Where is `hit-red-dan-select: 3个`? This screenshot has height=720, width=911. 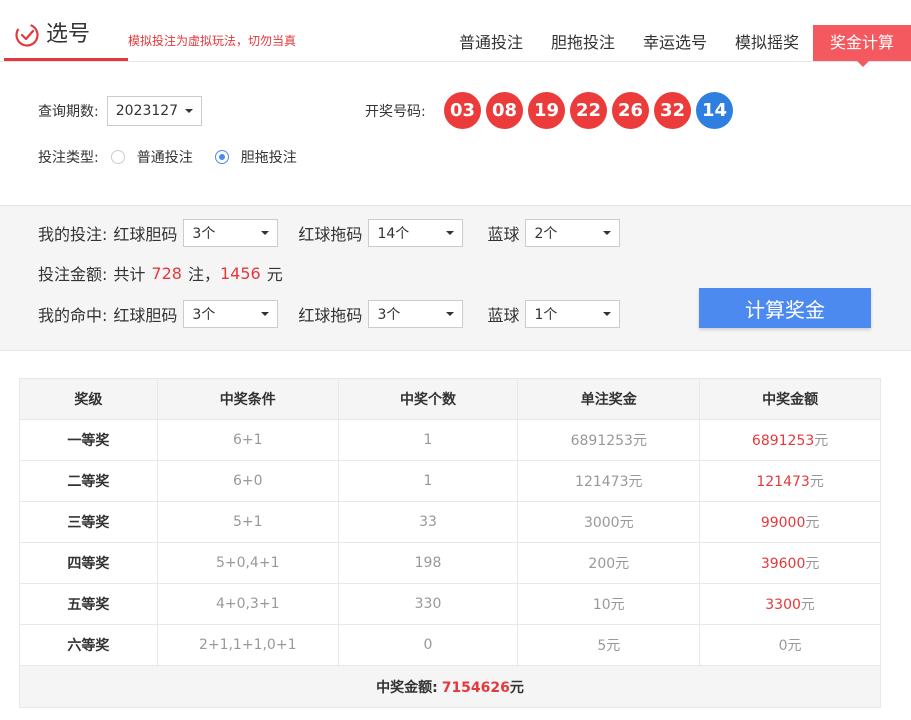 hit-red-dan-select: 3个 is located at coordinates (231, 314).